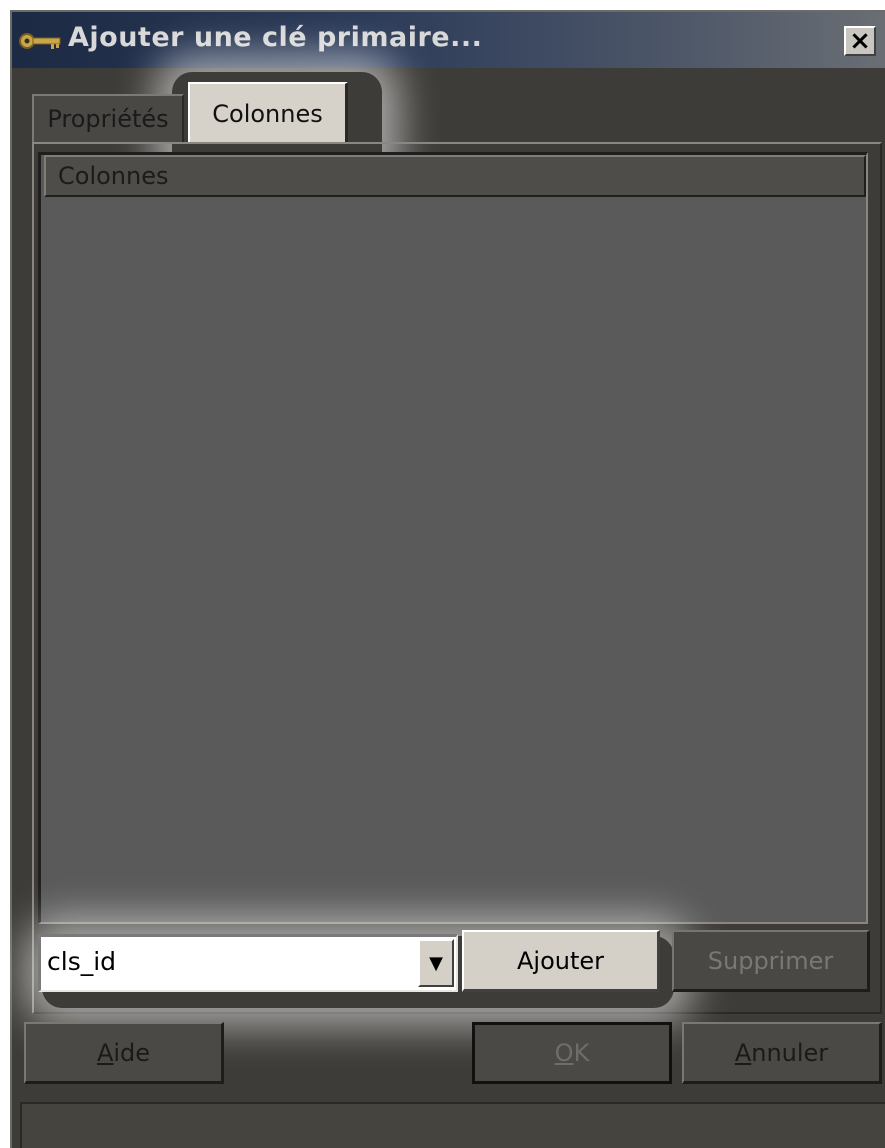 Image resolution: width=885 pixels, height=1148 pixels. I want to click on add-button: Ajouter, so click(561, 961).